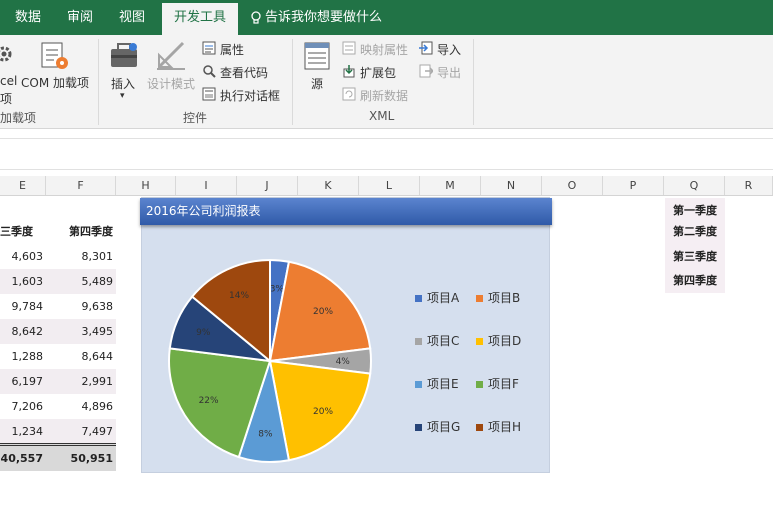 The image size is (773, 507). Describe the element at coordinates (23, 306) in the screenshot. I see `table-cell: 9,784` at that location.